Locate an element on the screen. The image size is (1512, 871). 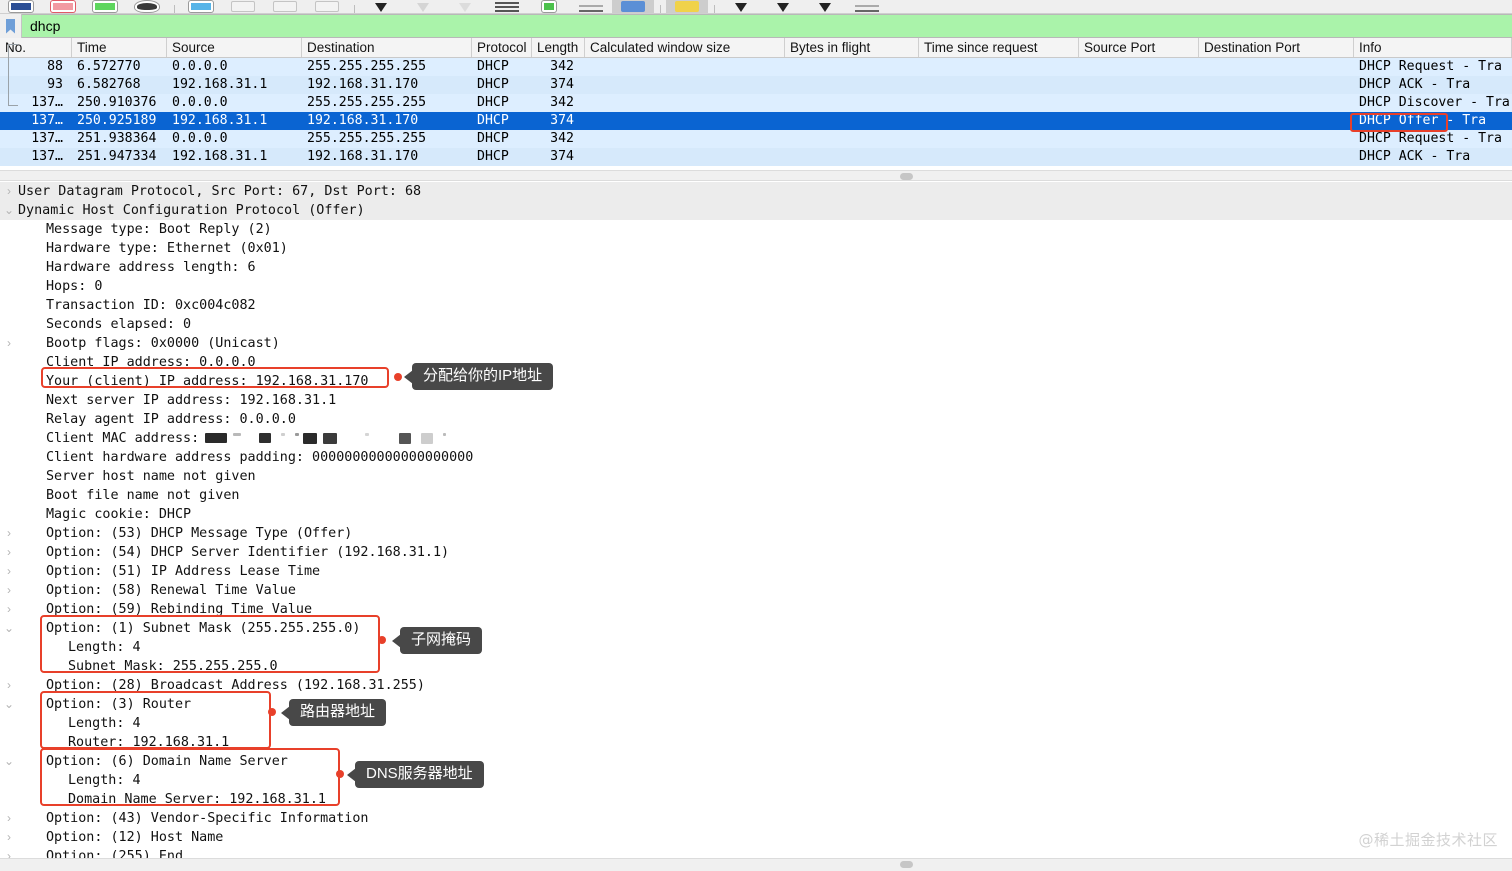
detail-tree-row: Next server IP address: 192.168.31.1 is located at coordinates (756, 400).